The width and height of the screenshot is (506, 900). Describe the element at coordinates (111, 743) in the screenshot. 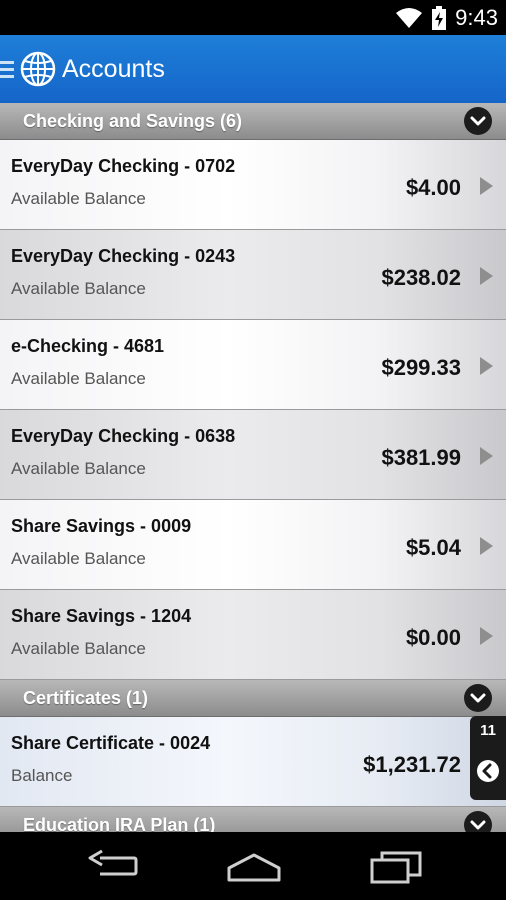

I see `account-name: Share Certificate - 0024` at that location.